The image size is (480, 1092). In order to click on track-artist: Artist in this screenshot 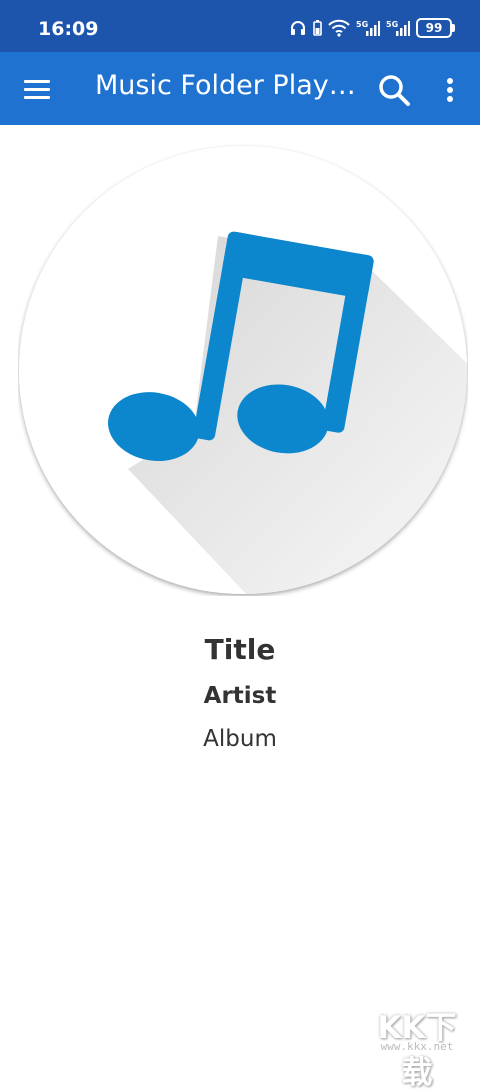, I will do `click(240, 696)`.